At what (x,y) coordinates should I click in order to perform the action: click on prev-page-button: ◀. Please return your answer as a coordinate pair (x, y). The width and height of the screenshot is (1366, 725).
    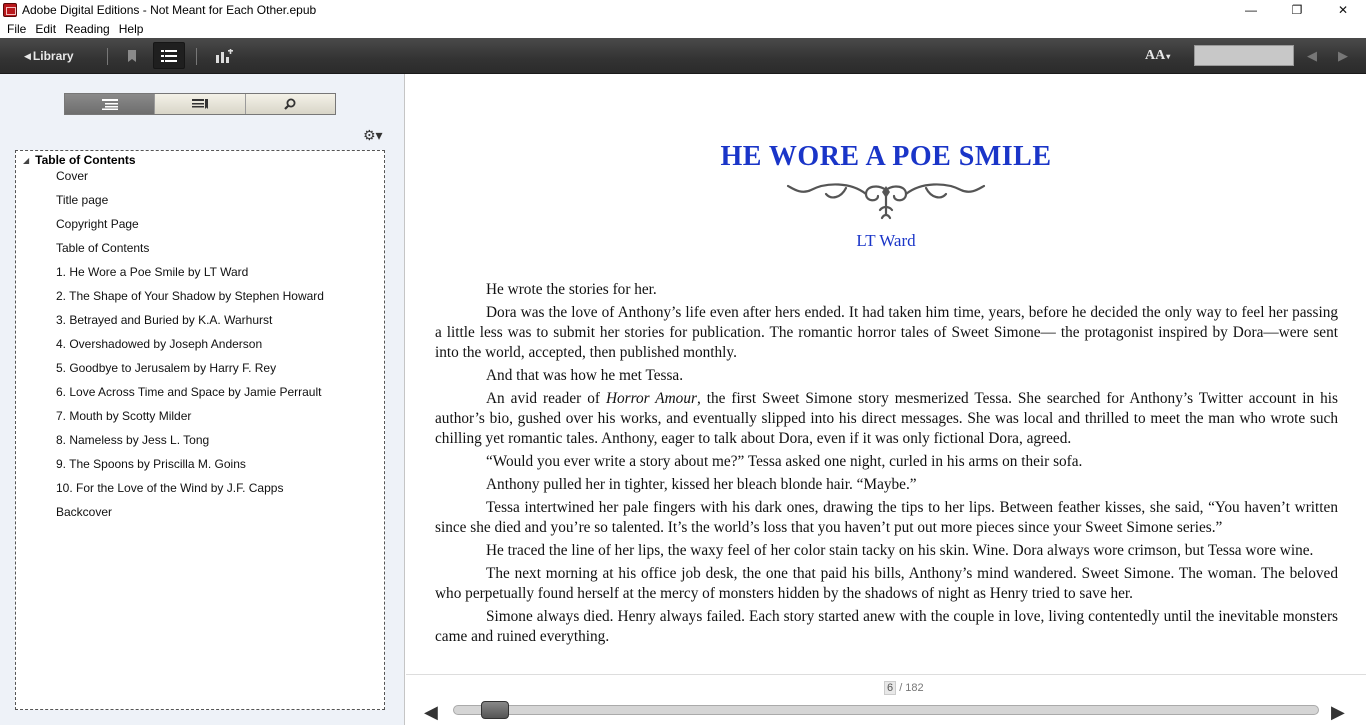
    Looking at the image, I should click on (431, 712).